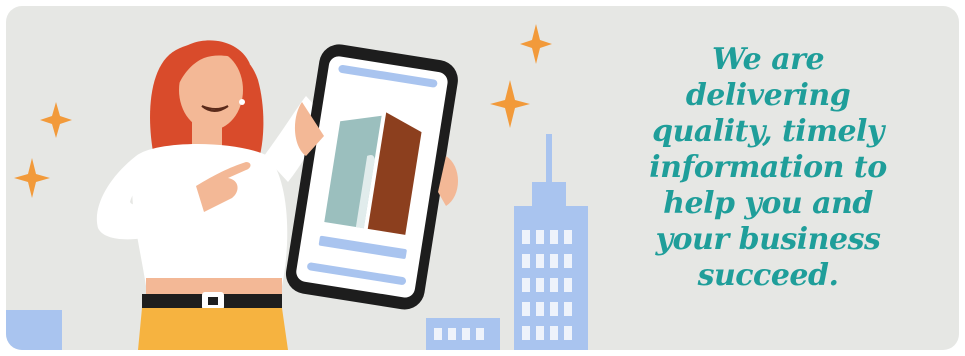 The image size is (965, 356). What do you see at coordinates (768, 131) in the screenshot?
I see `headline-line: quality, timely` at bounding box center [768, 131].